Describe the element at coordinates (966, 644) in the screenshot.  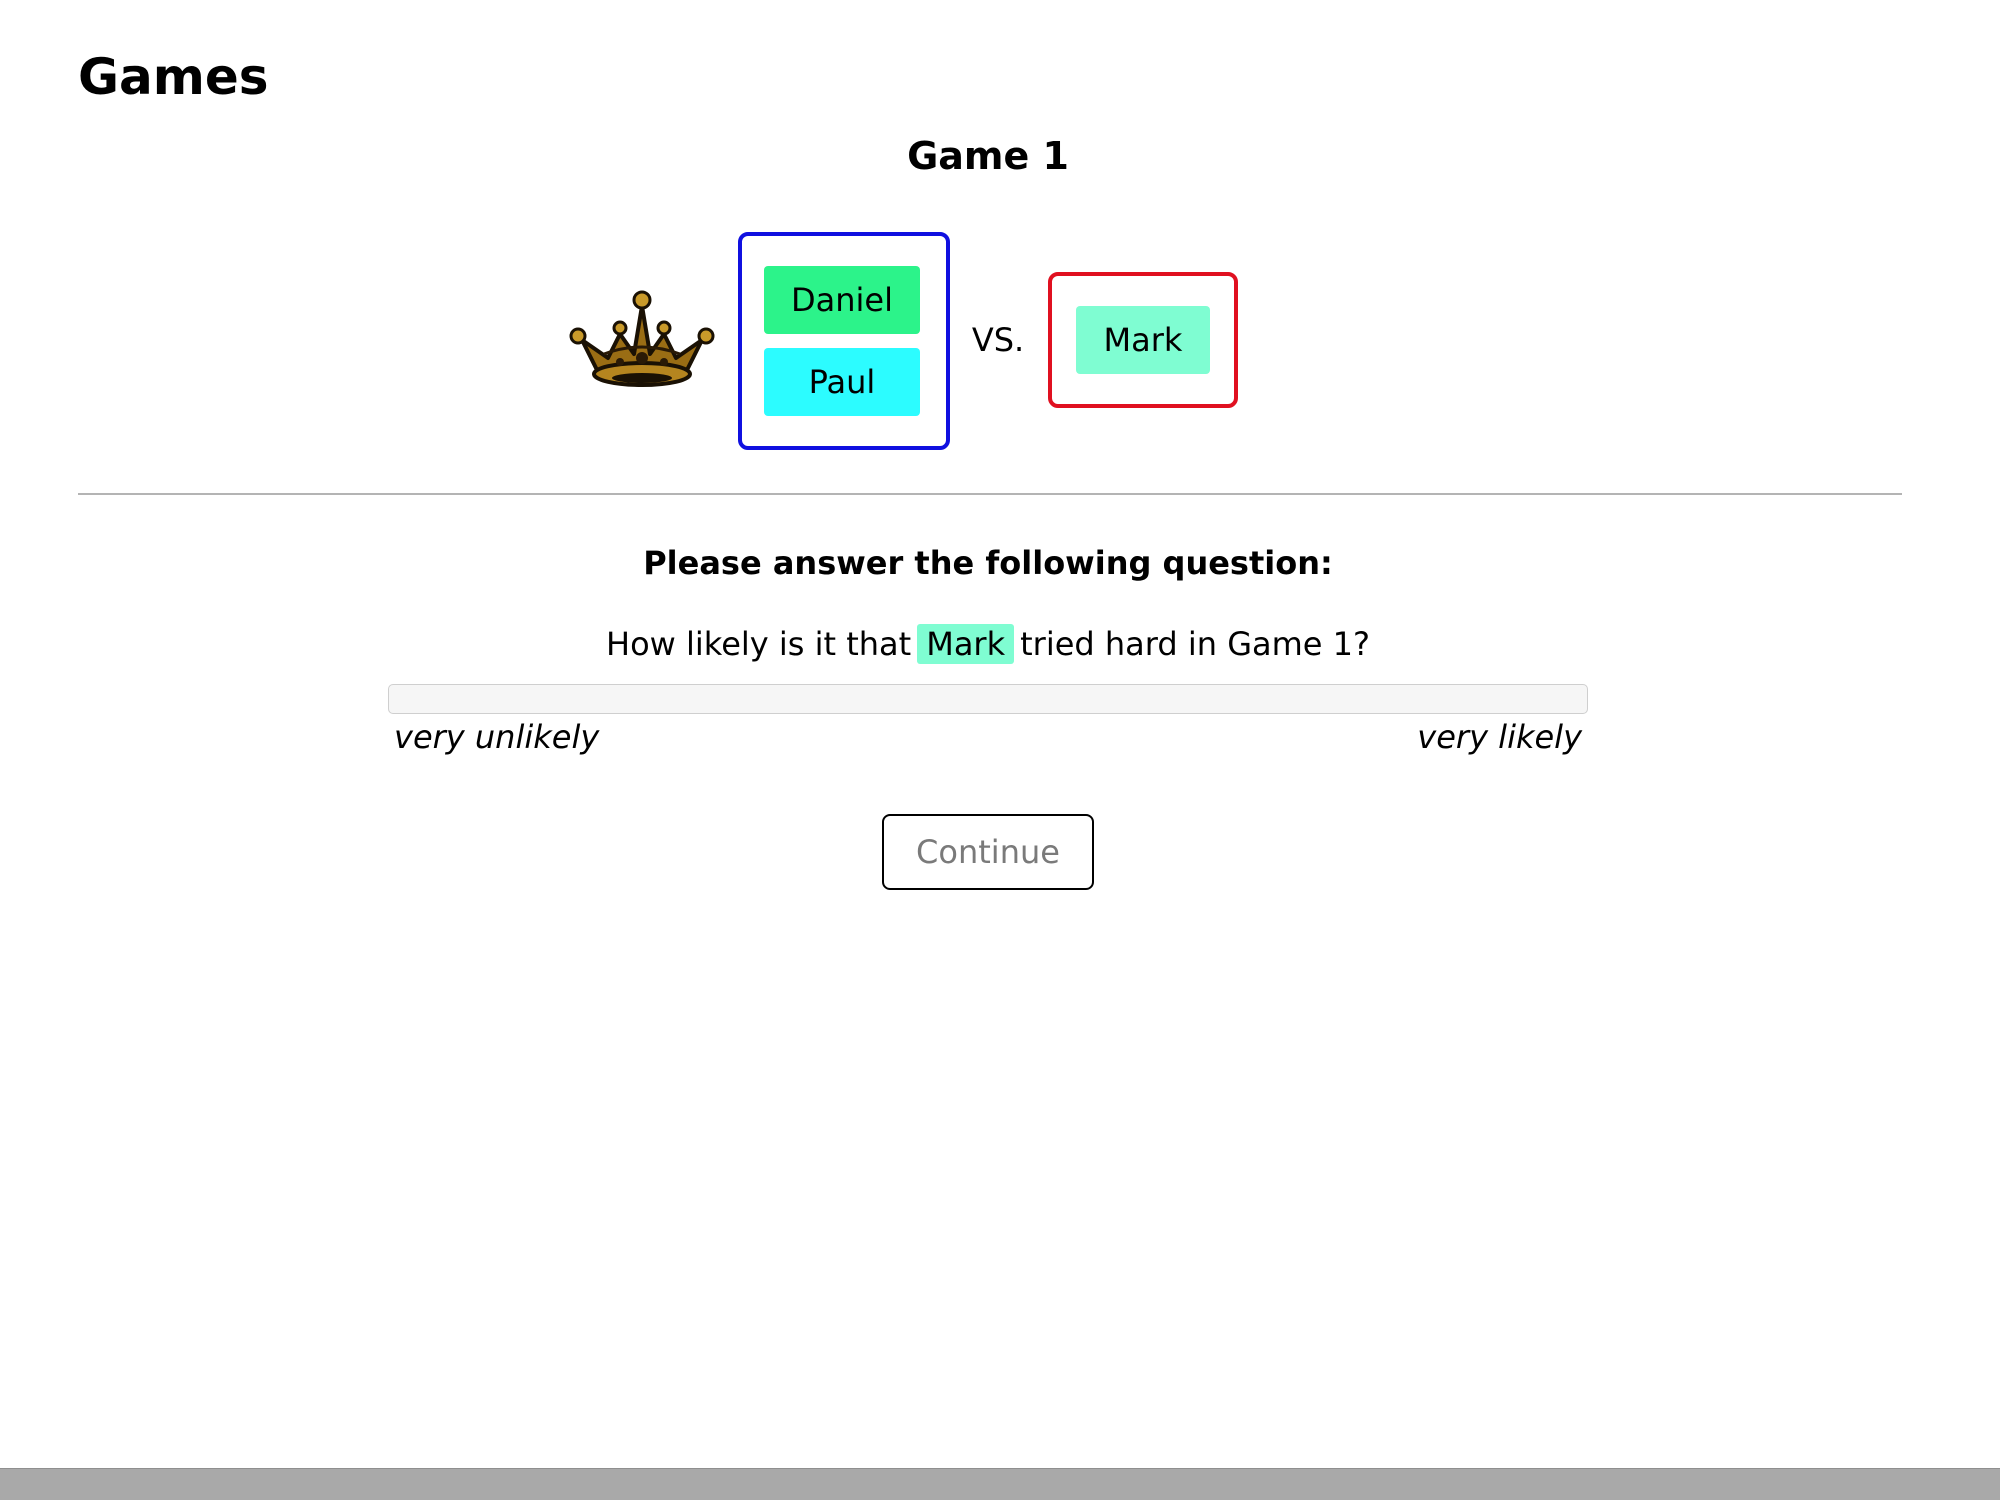
I see `question-player-highlight: Mark` at that location.